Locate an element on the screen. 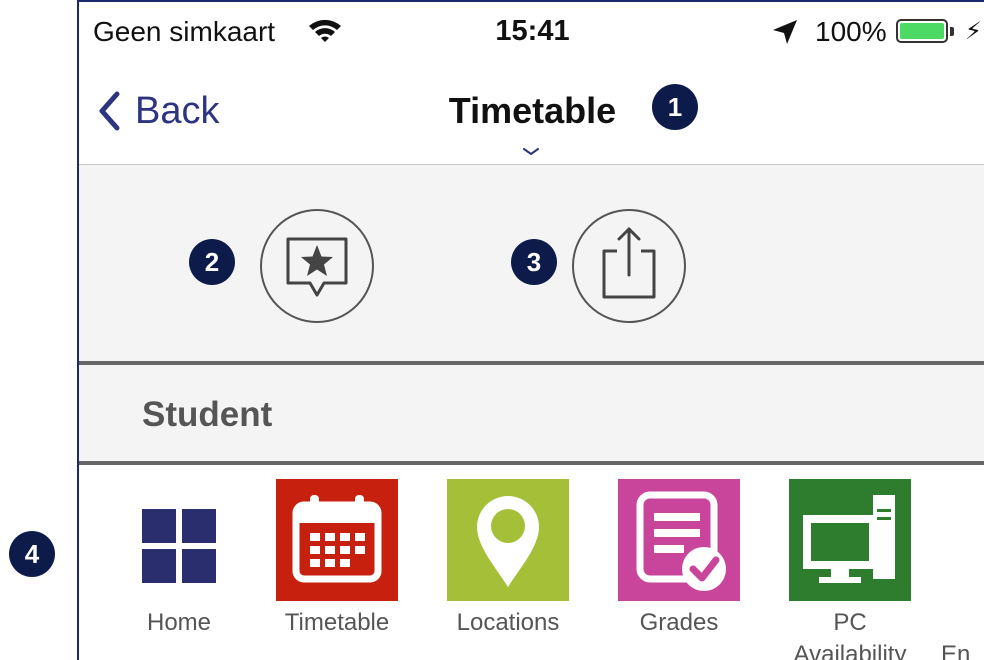 This screenshot has height=660, width=984. chevron-down-icon is located at coordinates (531, 152).